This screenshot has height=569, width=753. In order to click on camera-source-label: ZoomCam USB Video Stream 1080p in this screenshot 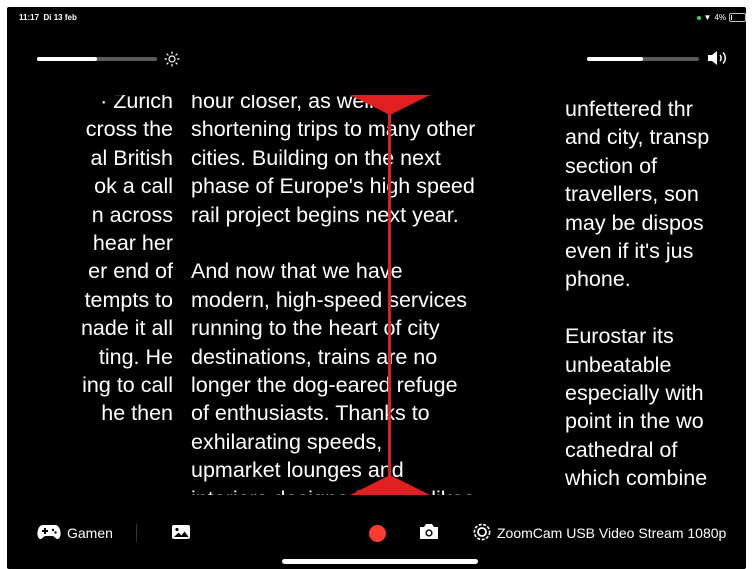, I will do `click(612, 533)`.